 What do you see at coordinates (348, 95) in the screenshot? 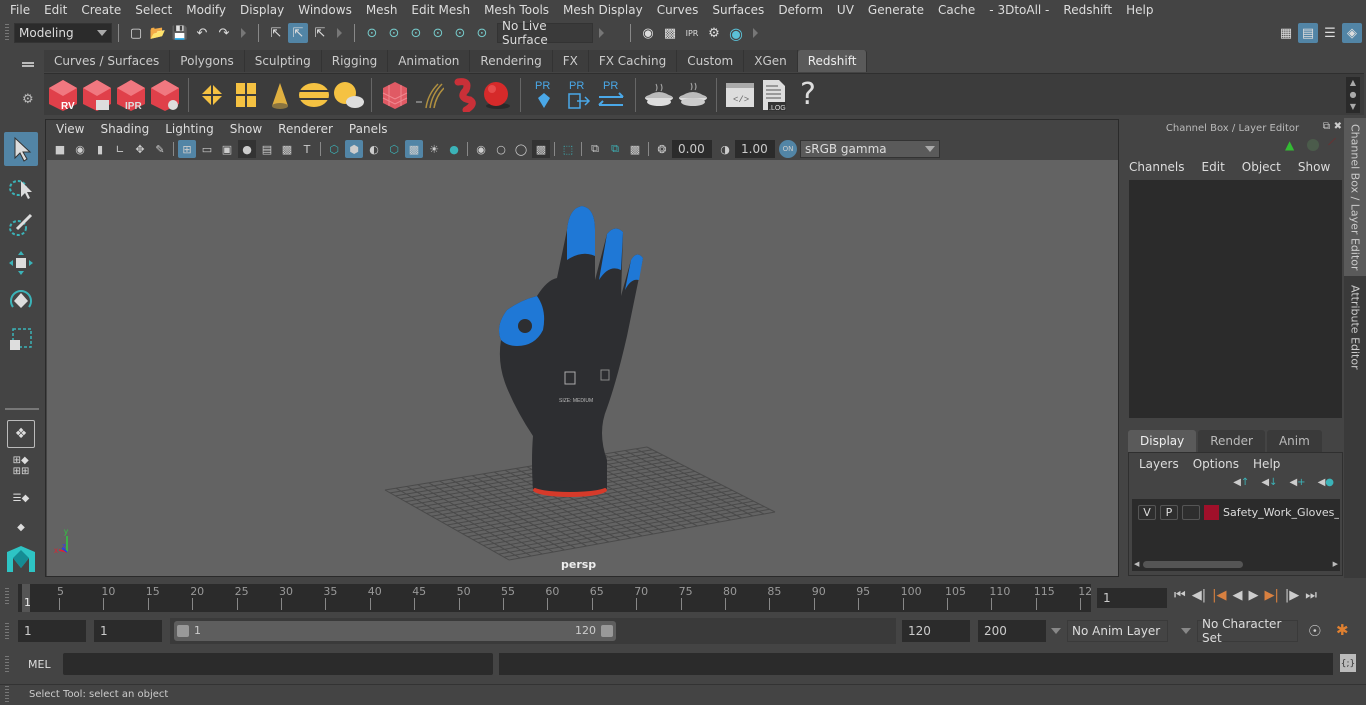
I see `redshift-sun-sky-icon` at bounding box center [348, 95].